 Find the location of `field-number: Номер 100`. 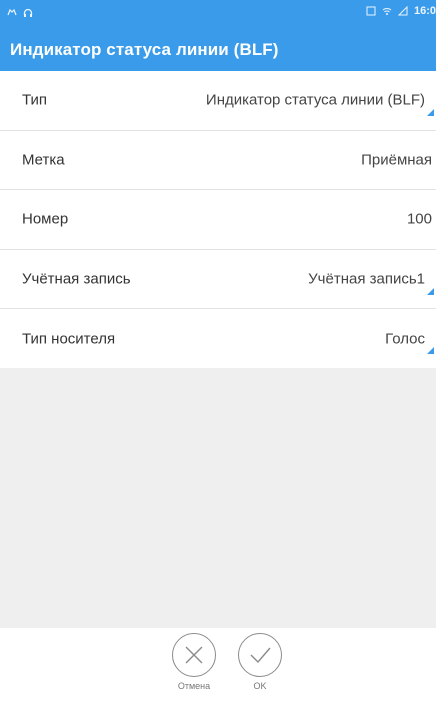

field-number: Номер 100 is located at coordinates (218, 220).